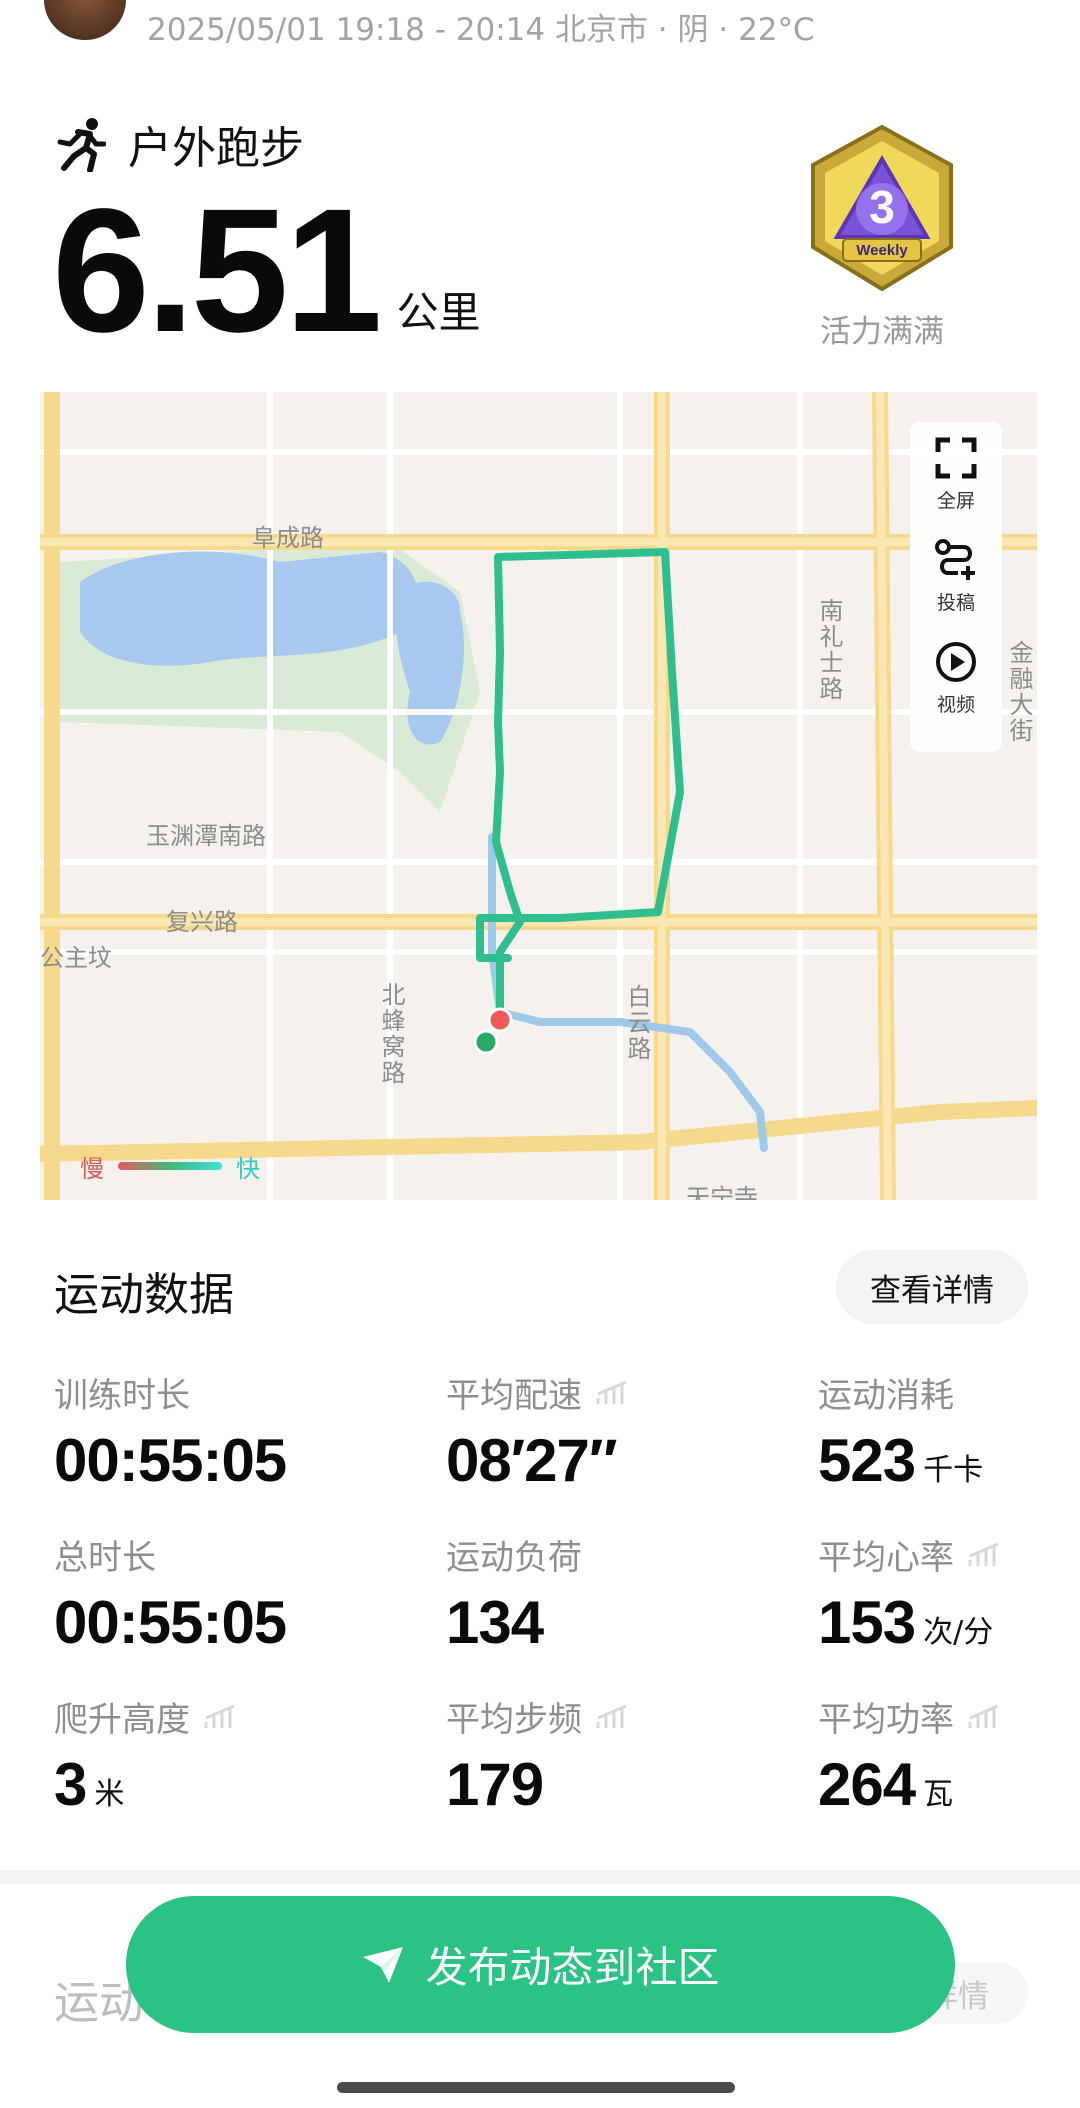 Image resolution: width=1080 pixels, height=2108 pixels. Describe the element at coordinates (248, 1168) in the screenshot. I see `legend-fast-label: 快` at that location.